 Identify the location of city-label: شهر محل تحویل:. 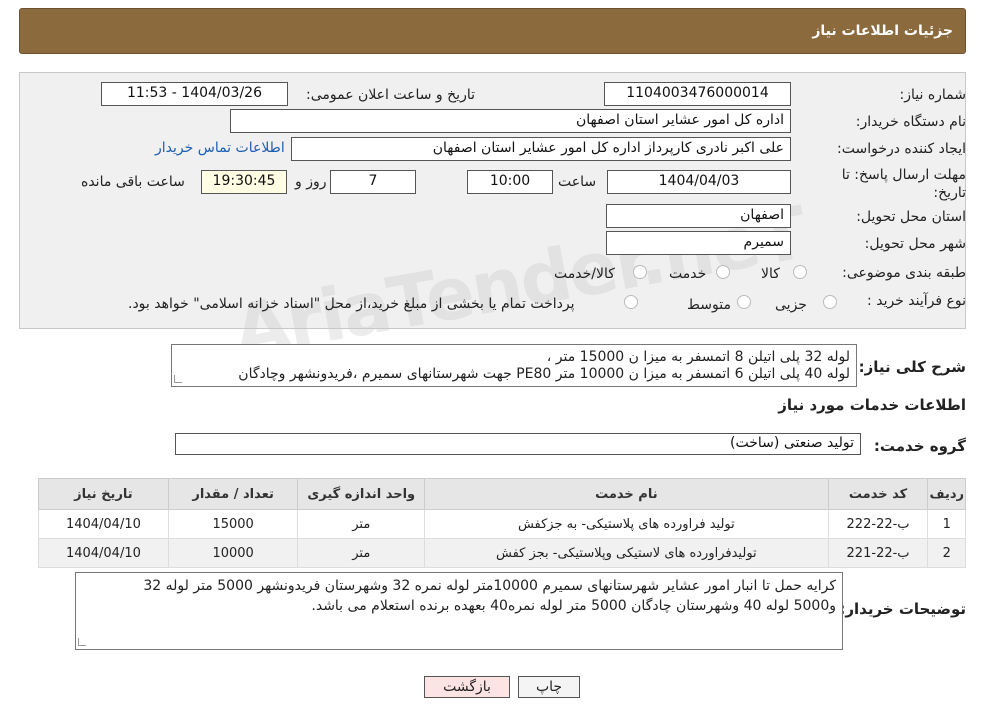
(915, 244).